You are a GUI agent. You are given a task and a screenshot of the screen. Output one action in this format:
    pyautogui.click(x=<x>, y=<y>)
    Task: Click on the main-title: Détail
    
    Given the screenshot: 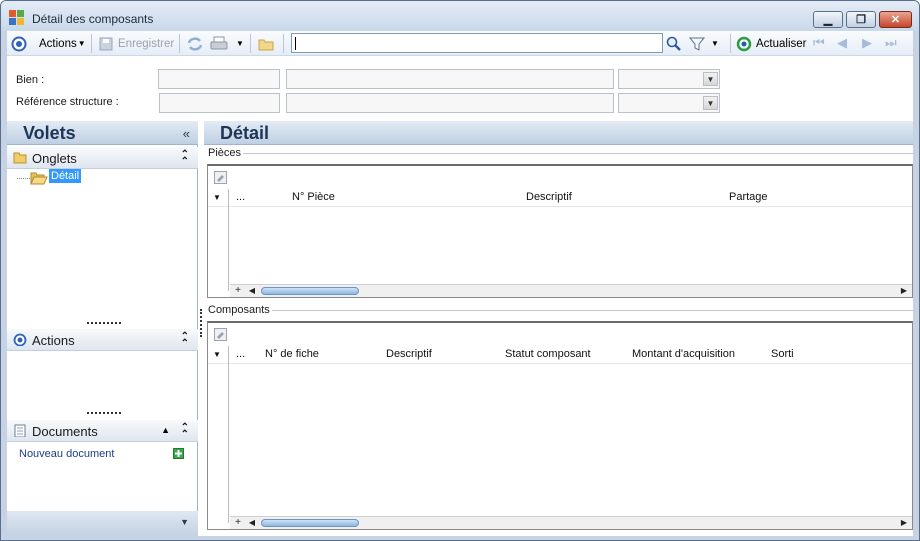 What is the action you would take?
    pyautogui.click(x=245, y=133)
    